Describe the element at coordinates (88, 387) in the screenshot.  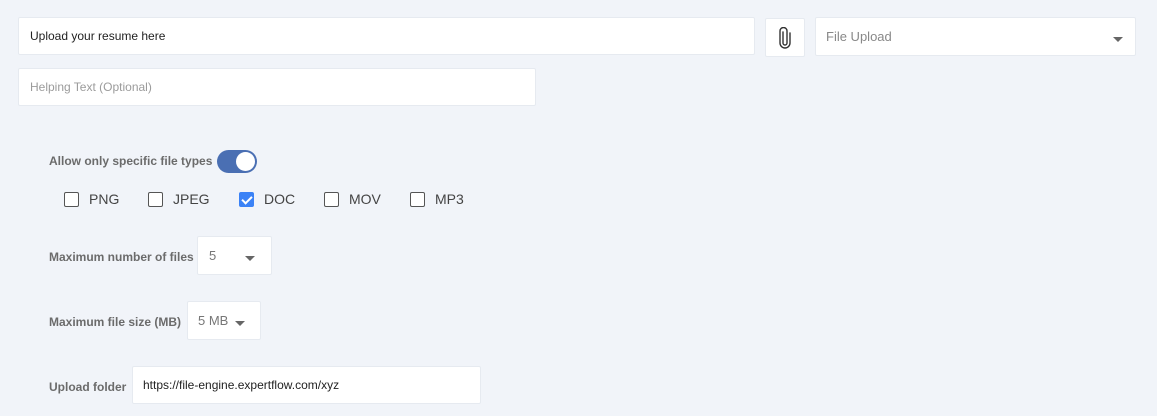
I see `upload-folder-label: Upload folder` at that location.